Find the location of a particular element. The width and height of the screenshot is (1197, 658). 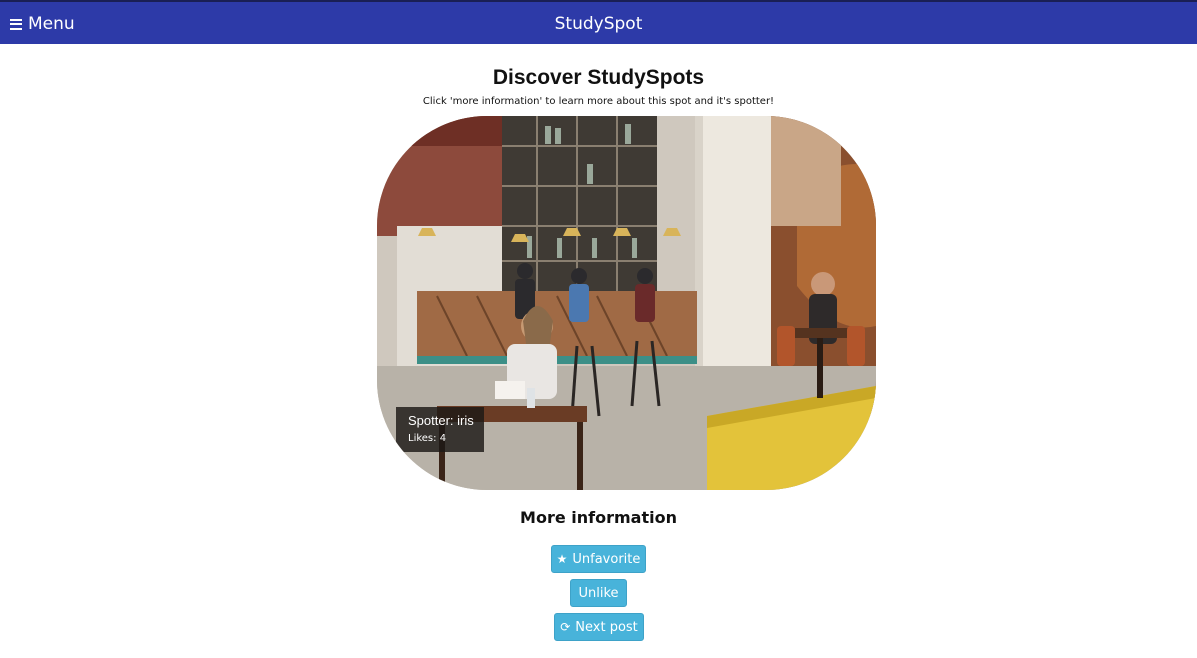

unfavorite-button: ★ Unfavorite is located at coordinates (598, 559).